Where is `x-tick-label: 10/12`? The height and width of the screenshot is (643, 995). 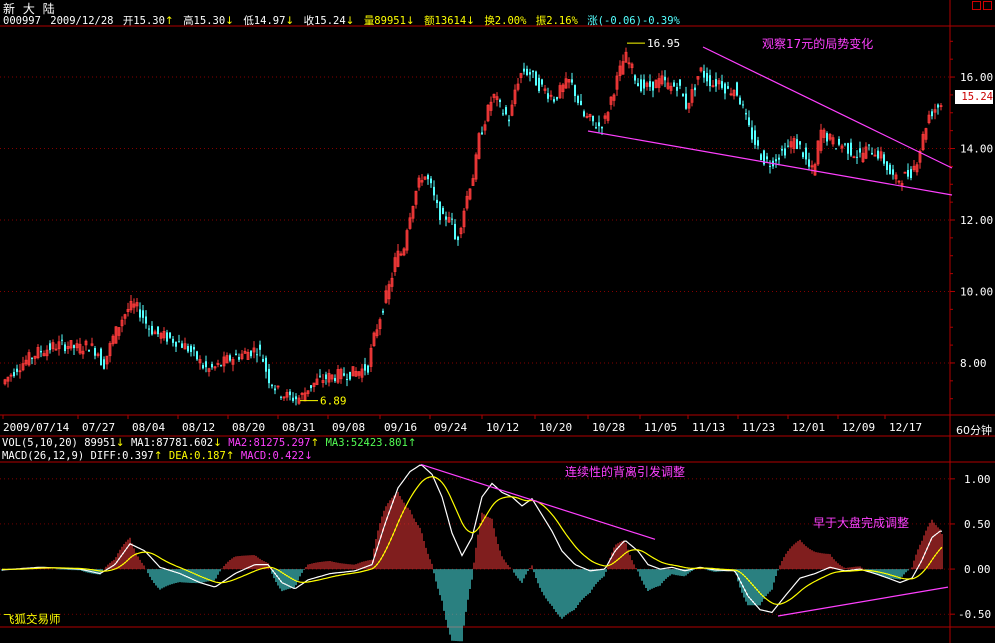
x-tick-label: 10/12 is located at coordinates (502, 427).